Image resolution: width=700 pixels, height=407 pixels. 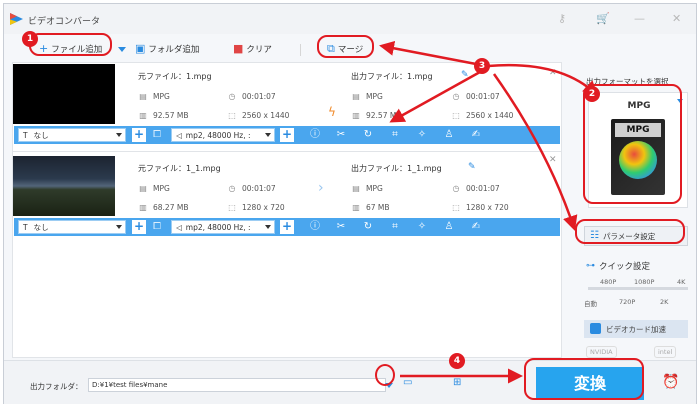 What do you see at coordinates (608, 282) in the screenshot?
I see `quality-tick-label: 480P` at bounding box center [608, 282].